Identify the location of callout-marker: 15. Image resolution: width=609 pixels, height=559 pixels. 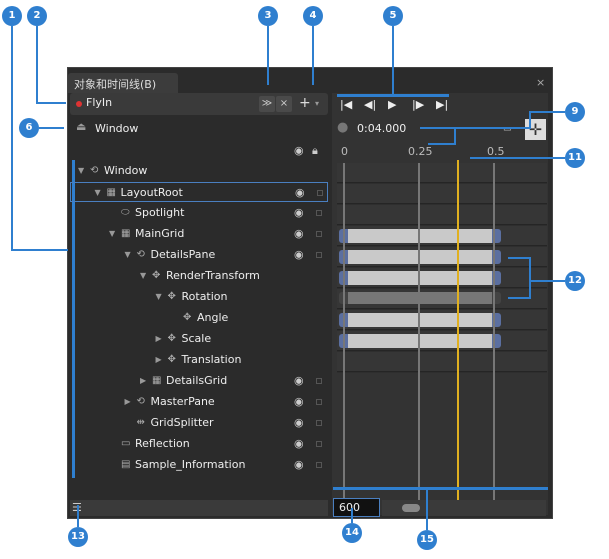
(427, 540).